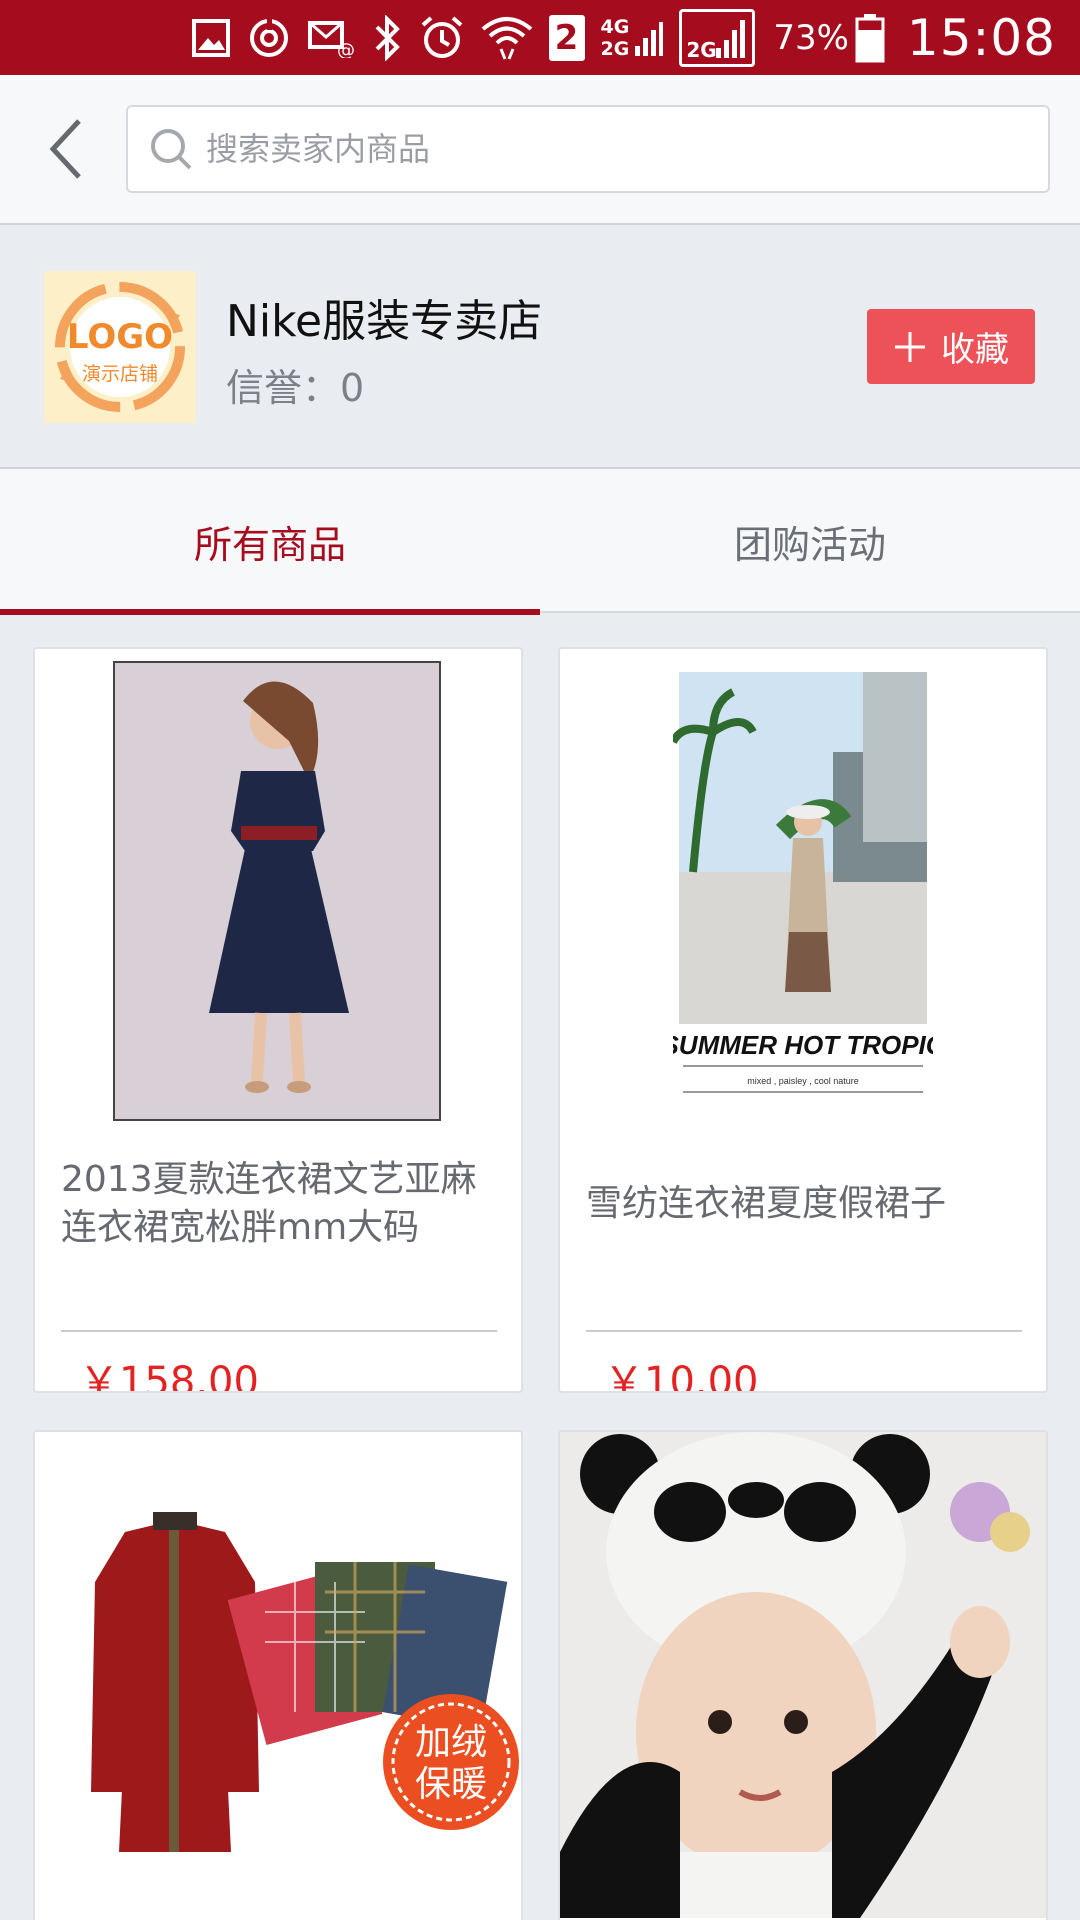 The width and height of the screenshot is (1080, 1920). Describe the element at coordinates (566, 37) in the screenshot. I see `sim-icon: 2` at that location.